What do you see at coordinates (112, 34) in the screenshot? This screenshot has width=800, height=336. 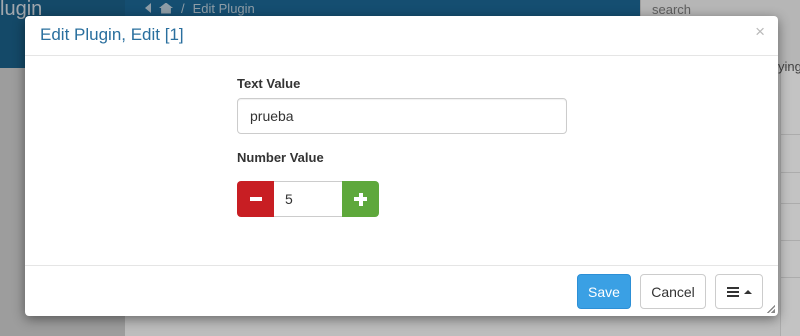 I see `dialog-title: Edit Plugin, Edit [1]` at bounding box center [112, 34].